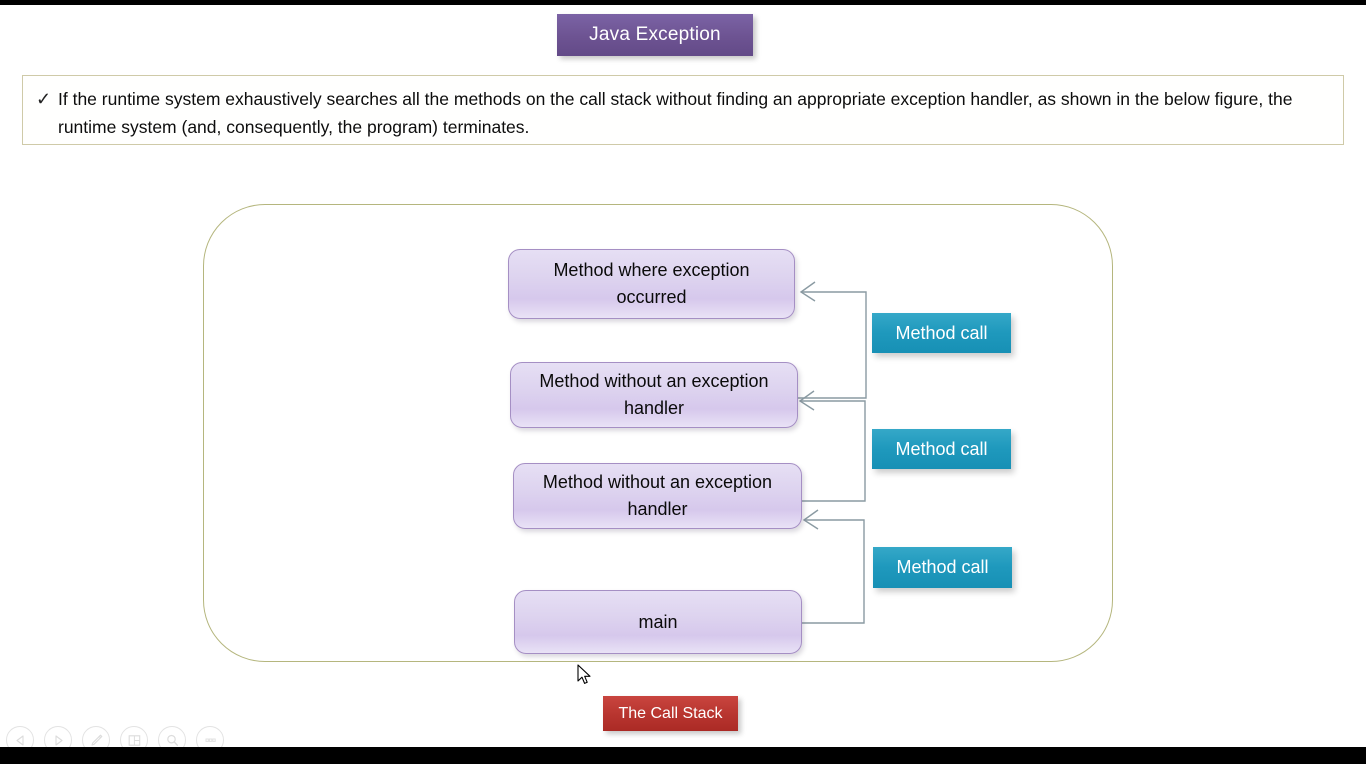 The image size is (1366, 764). I want to click on triangle-left-icon, so click(19, 740).